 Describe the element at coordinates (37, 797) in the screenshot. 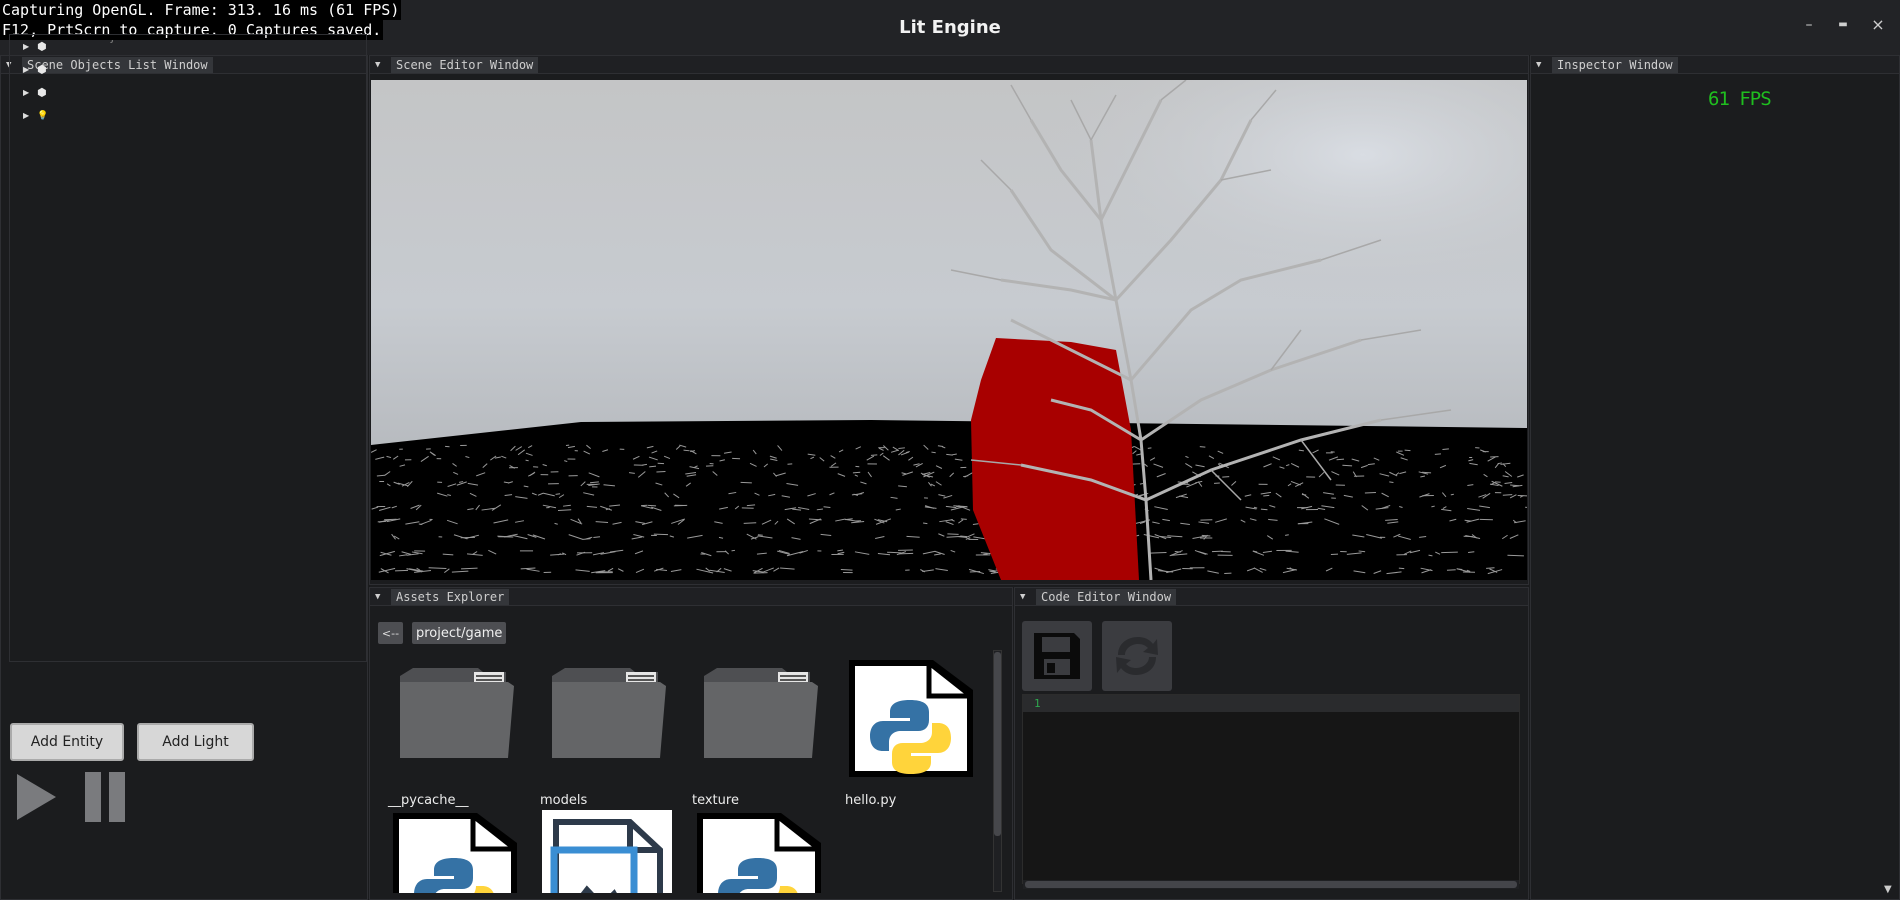

I see `play-icon` at that location.